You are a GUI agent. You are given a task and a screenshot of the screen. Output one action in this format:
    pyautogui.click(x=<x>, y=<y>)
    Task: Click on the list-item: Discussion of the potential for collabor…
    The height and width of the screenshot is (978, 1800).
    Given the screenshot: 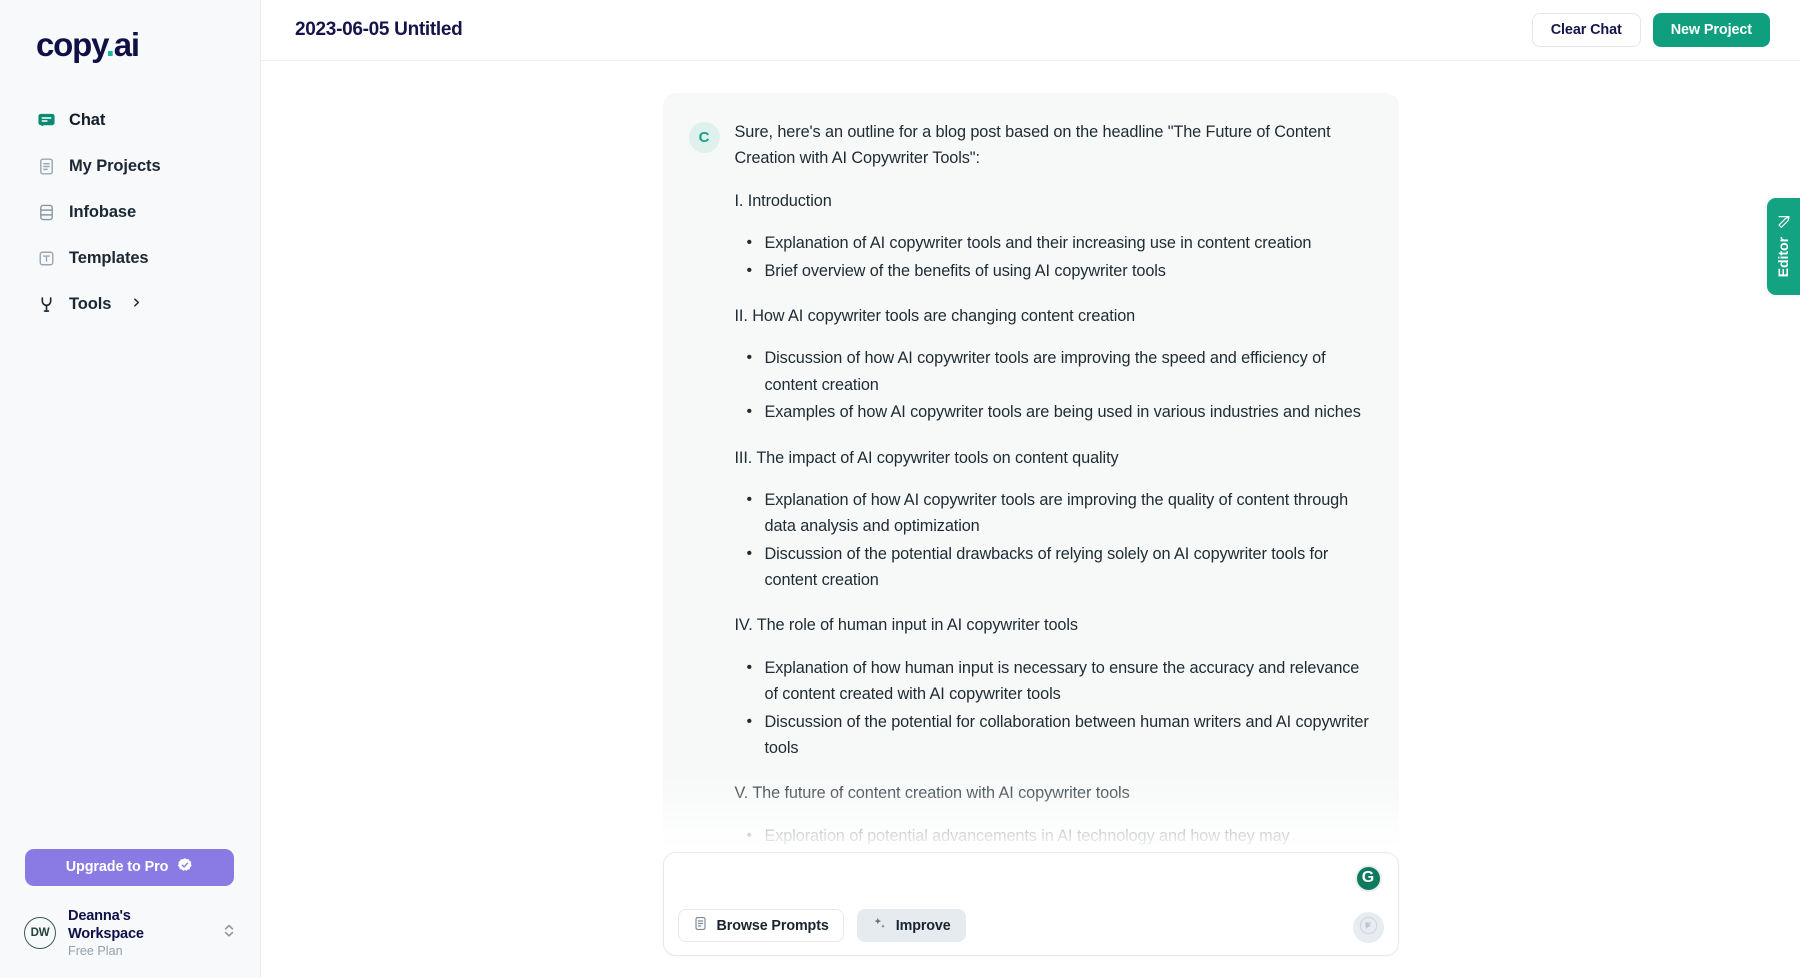 What is the action you would take?
    pyautogui.click(x=1060, y=735)
    